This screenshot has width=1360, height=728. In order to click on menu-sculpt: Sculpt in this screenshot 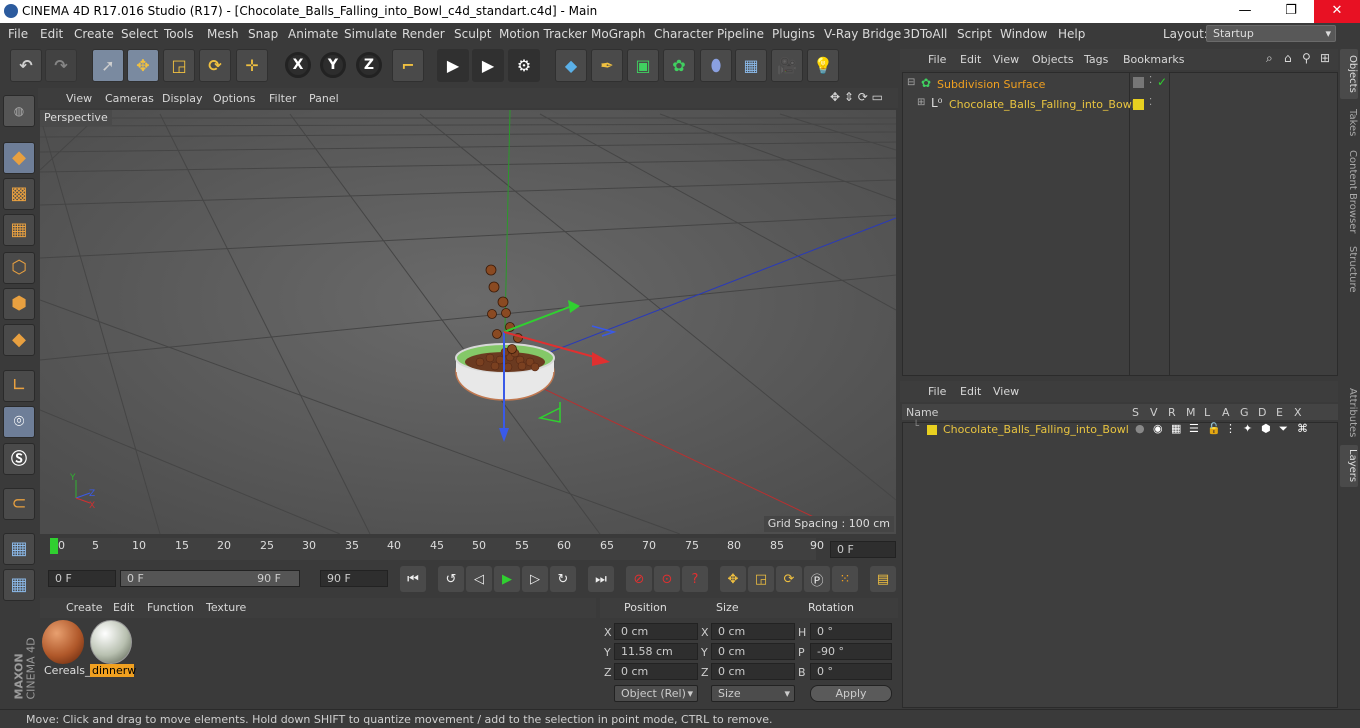, I will do `click(472, 34)`.